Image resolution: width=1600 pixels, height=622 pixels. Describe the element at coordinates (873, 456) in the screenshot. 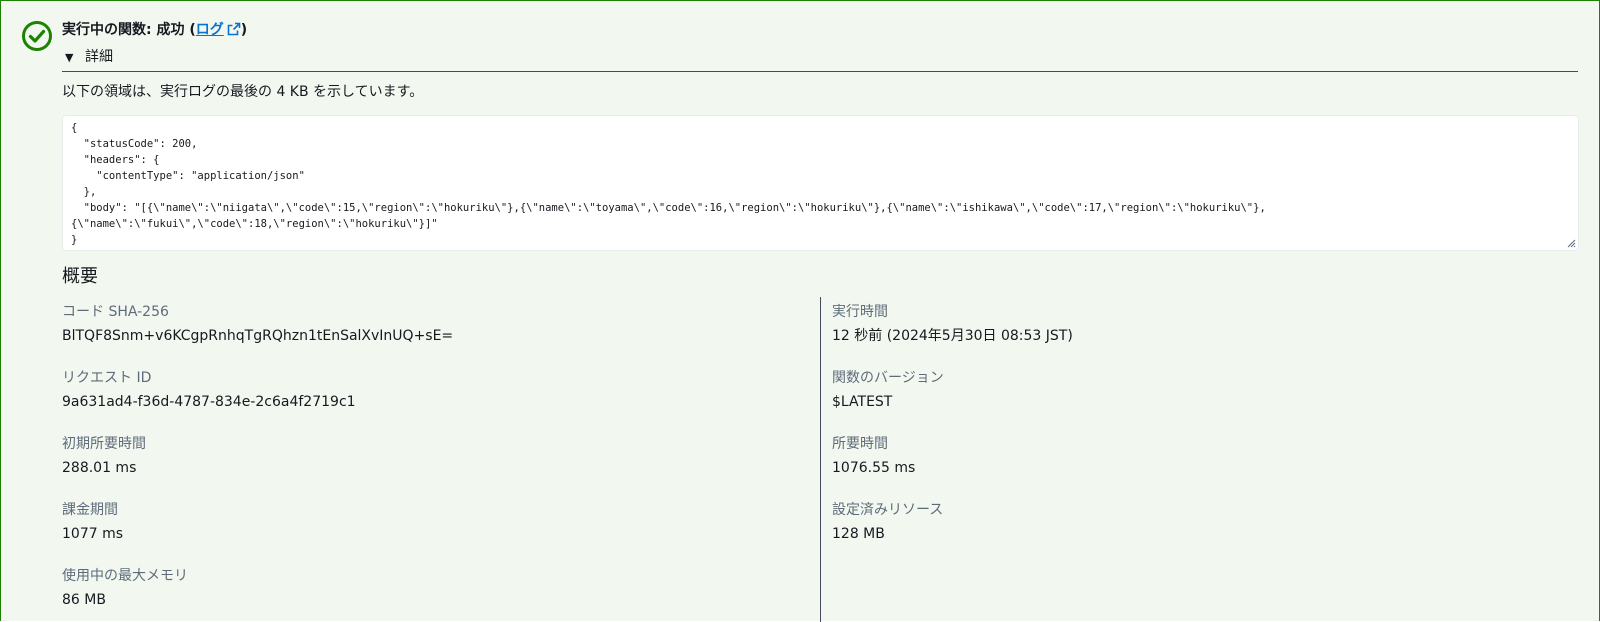

I see `summary-item-duration: 所要時間 1076.55 ms` at that location.